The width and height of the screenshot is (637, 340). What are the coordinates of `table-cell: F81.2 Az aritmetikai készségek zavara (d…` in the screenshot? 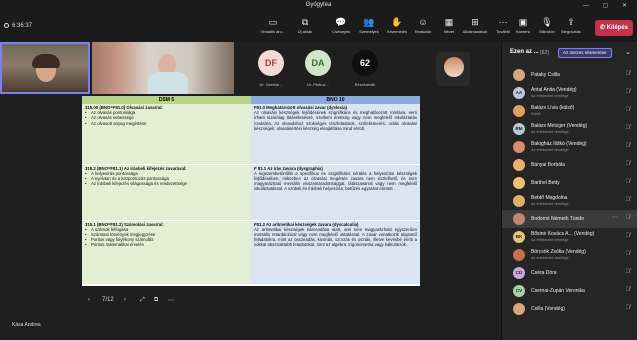 It's located at (335, 252).